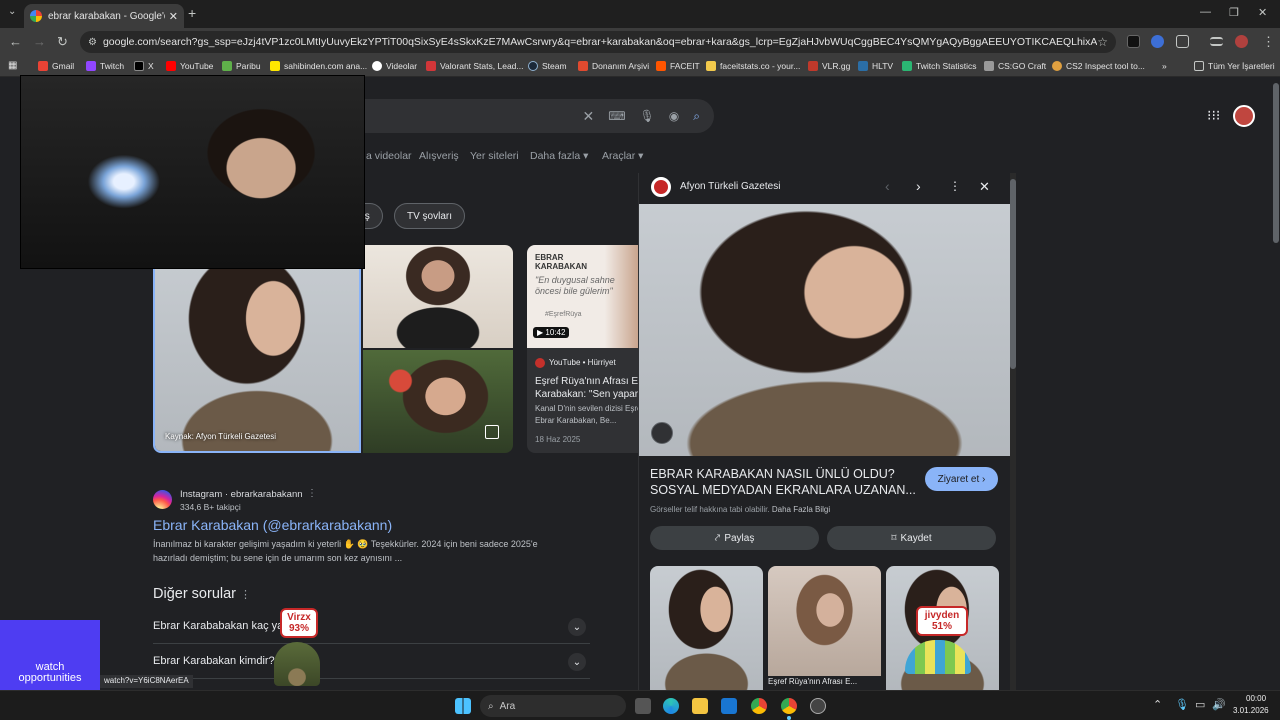  Describe the element at coordinates (56, 66) in the screenshot. I see `bookmark-gmail: Gmail` at that location.